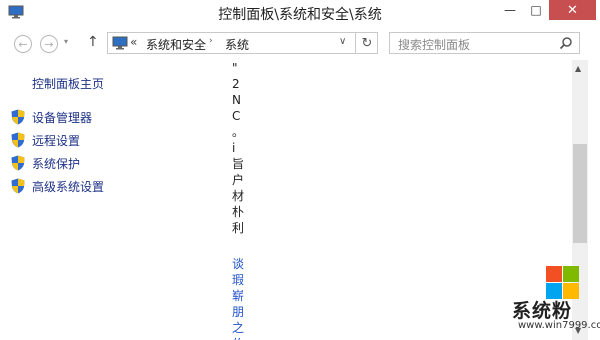 Image resolution: width=600 pixels, height=340 pixels. I want to click on close-button: ✕, so click(572, 10).